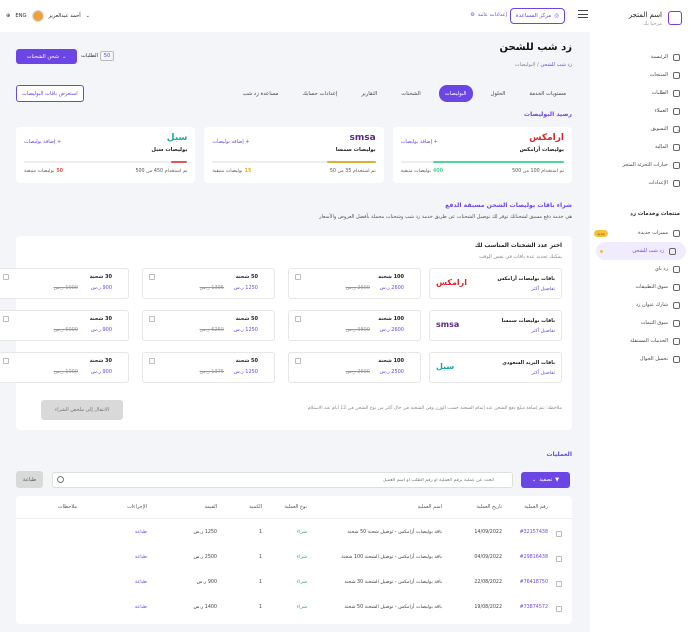  I want to click on sidebar-subitem: سوق الثيمات, so click(640, 323).